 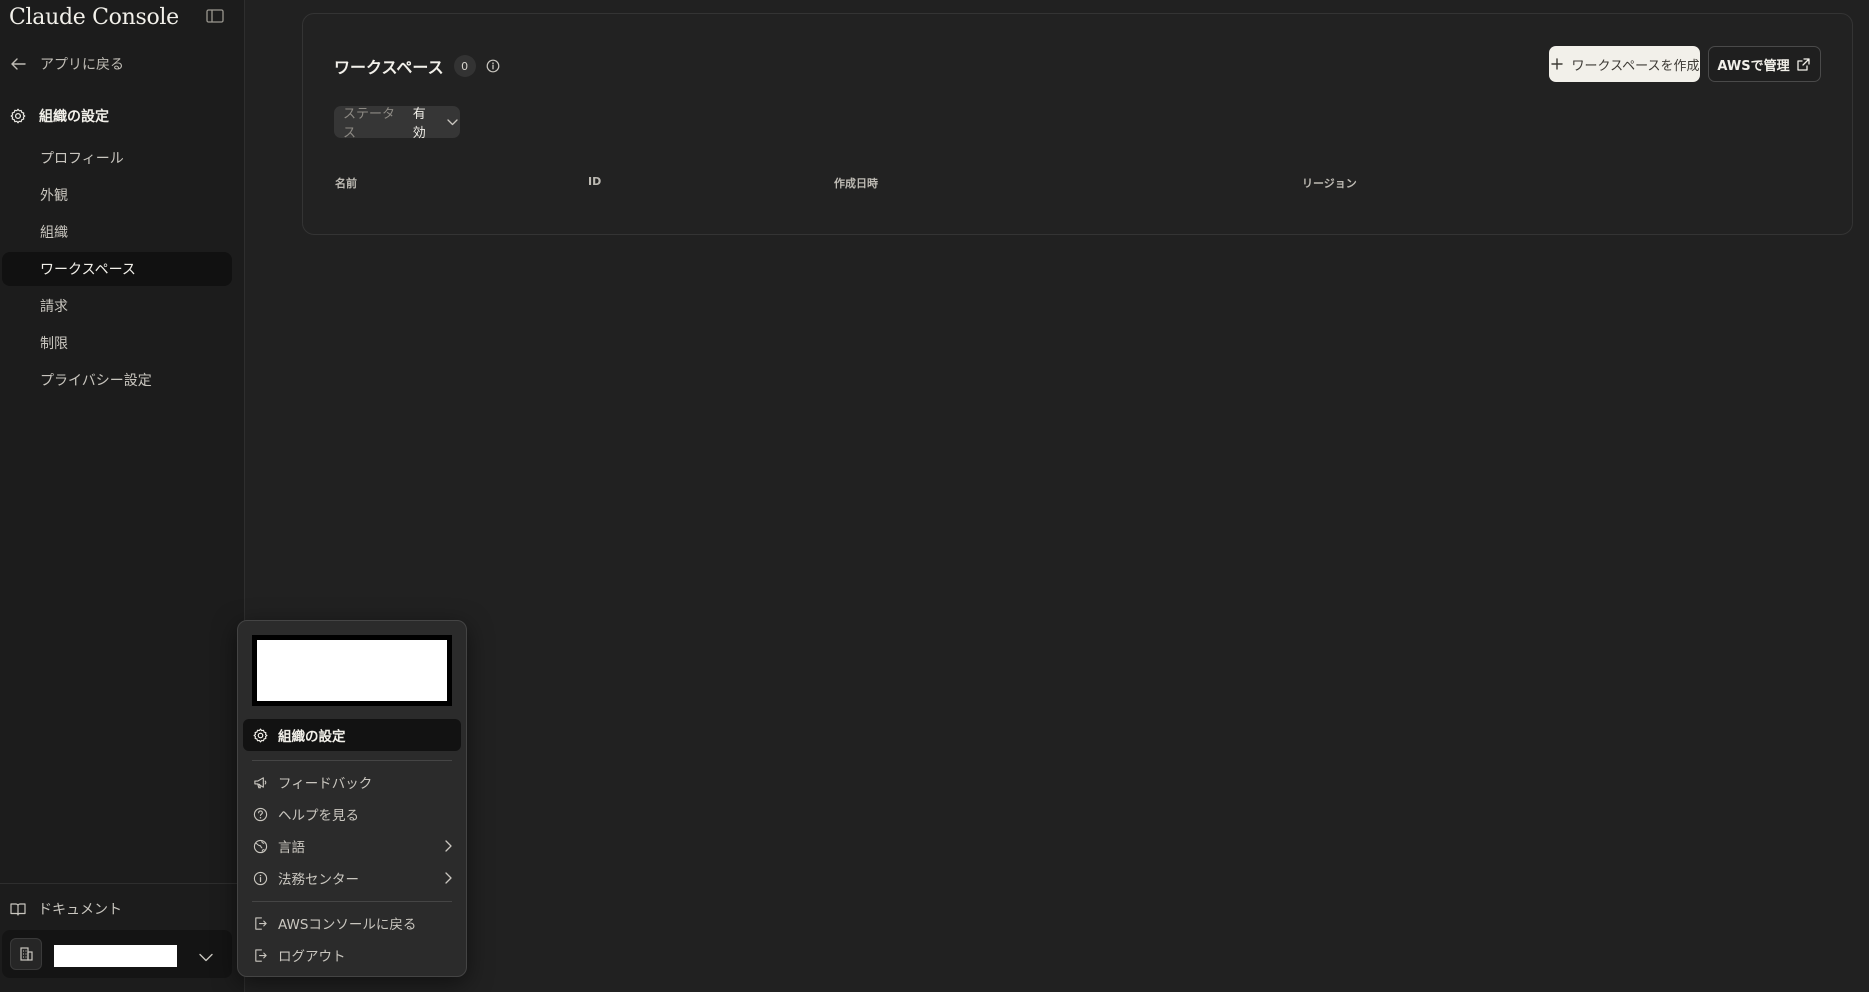 I want to click on account-info-redacted-inner, so click(x=352, y=670).